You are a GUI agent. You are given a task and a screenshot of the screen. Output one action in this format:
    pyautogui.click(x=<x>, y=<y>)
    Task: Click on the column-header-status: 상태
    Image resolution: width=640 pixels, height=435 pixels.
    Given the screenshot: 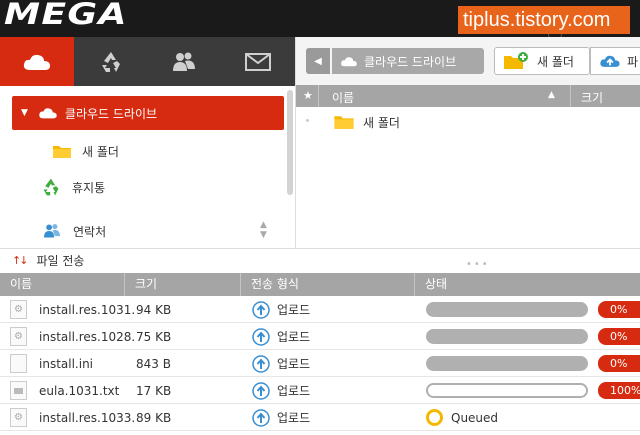 What is the action you would take?
    pyautogui.click(x=527, y=284)
    